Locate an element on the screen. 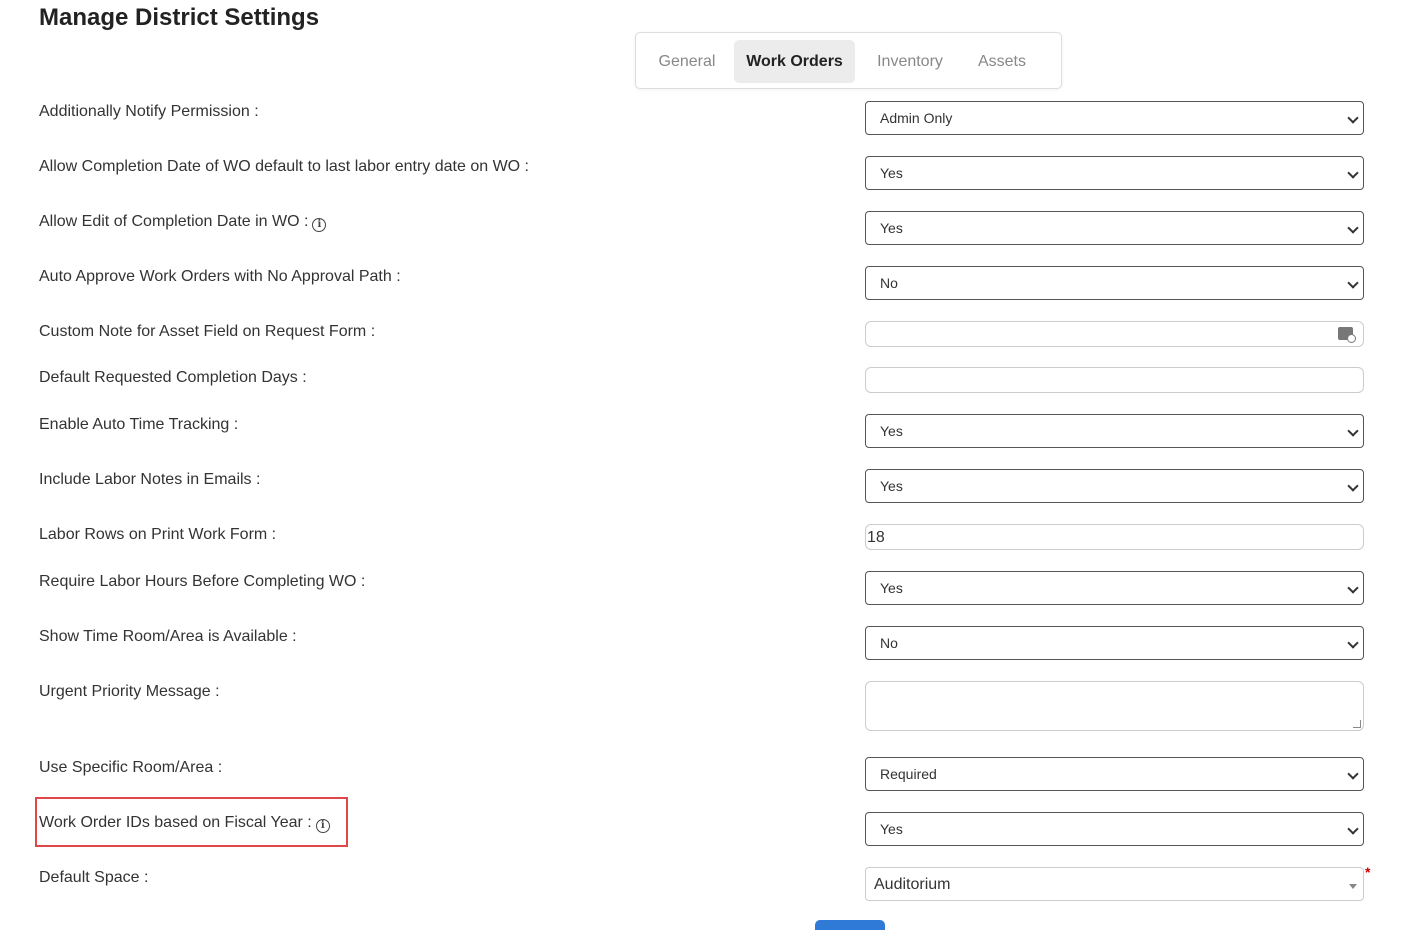  default-space-label: Default Space : is located at coordinates (94, 877).